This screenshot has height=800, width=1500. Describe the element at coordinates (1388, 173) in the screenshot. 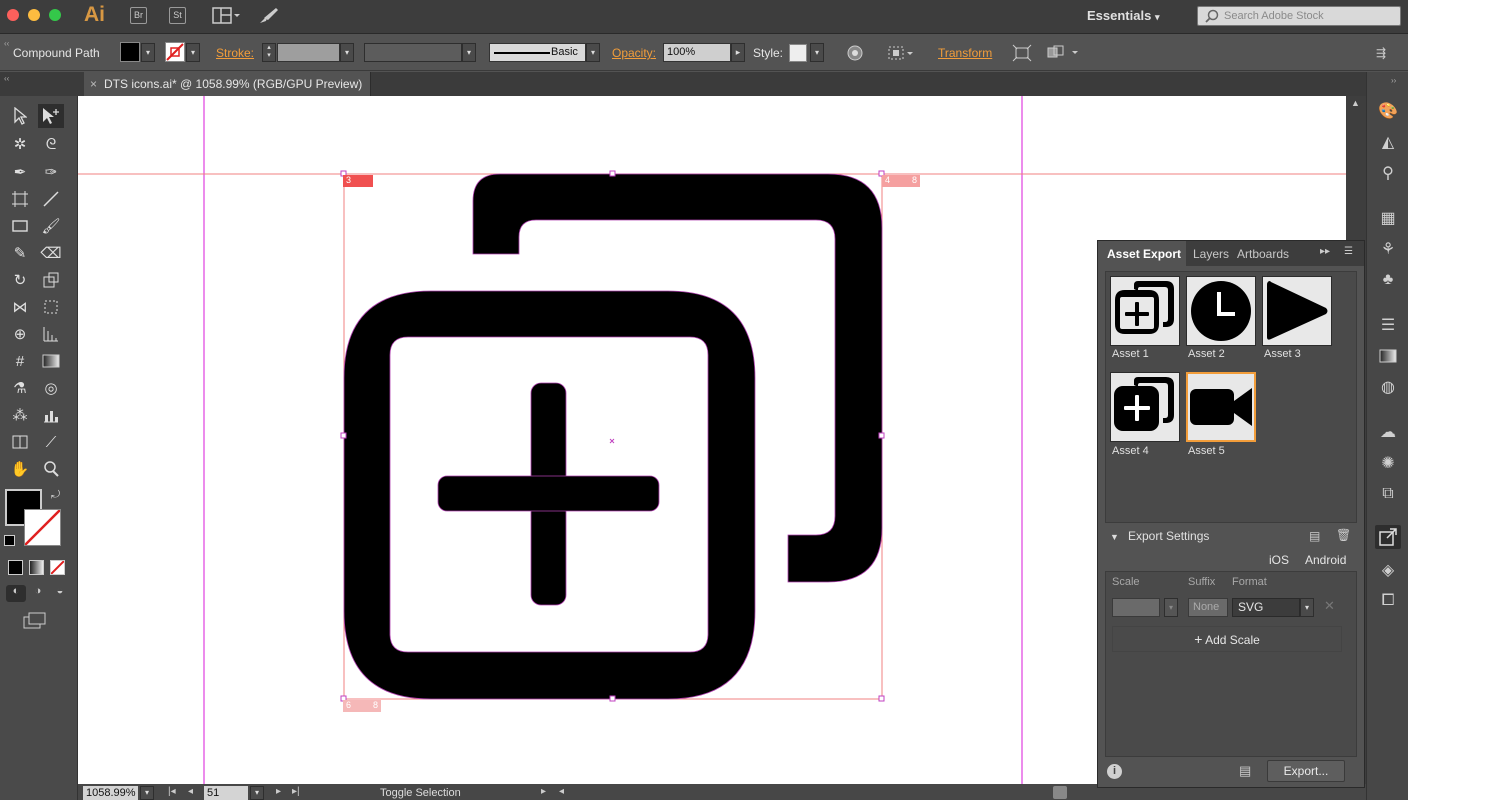

I see `cc-libraries-icon: ⚲` at that location.